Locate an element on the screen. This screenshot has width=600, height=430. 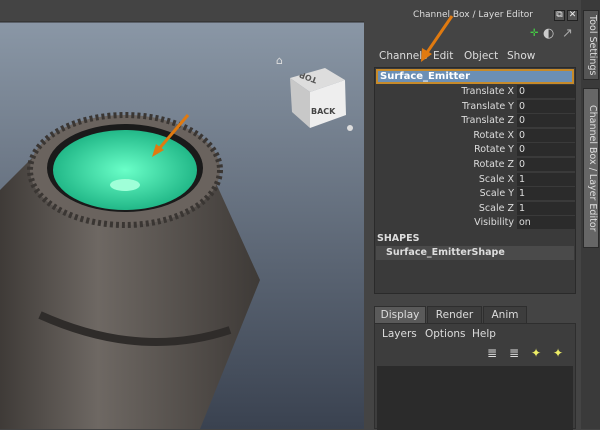
channel-name: Translate Z is located at coordinates (487, 121).